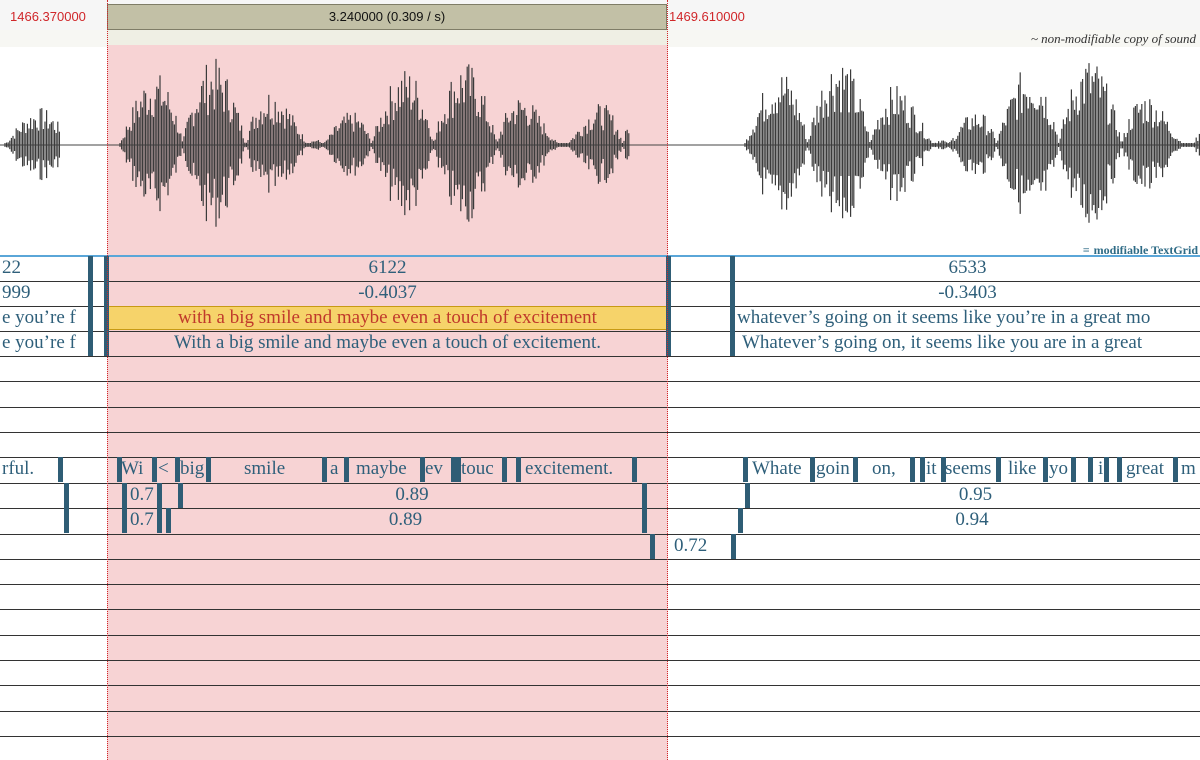 This screenshot has width=1200, height=760. I want to click on selection-start-time: 1466.370000, so click(48, 16).